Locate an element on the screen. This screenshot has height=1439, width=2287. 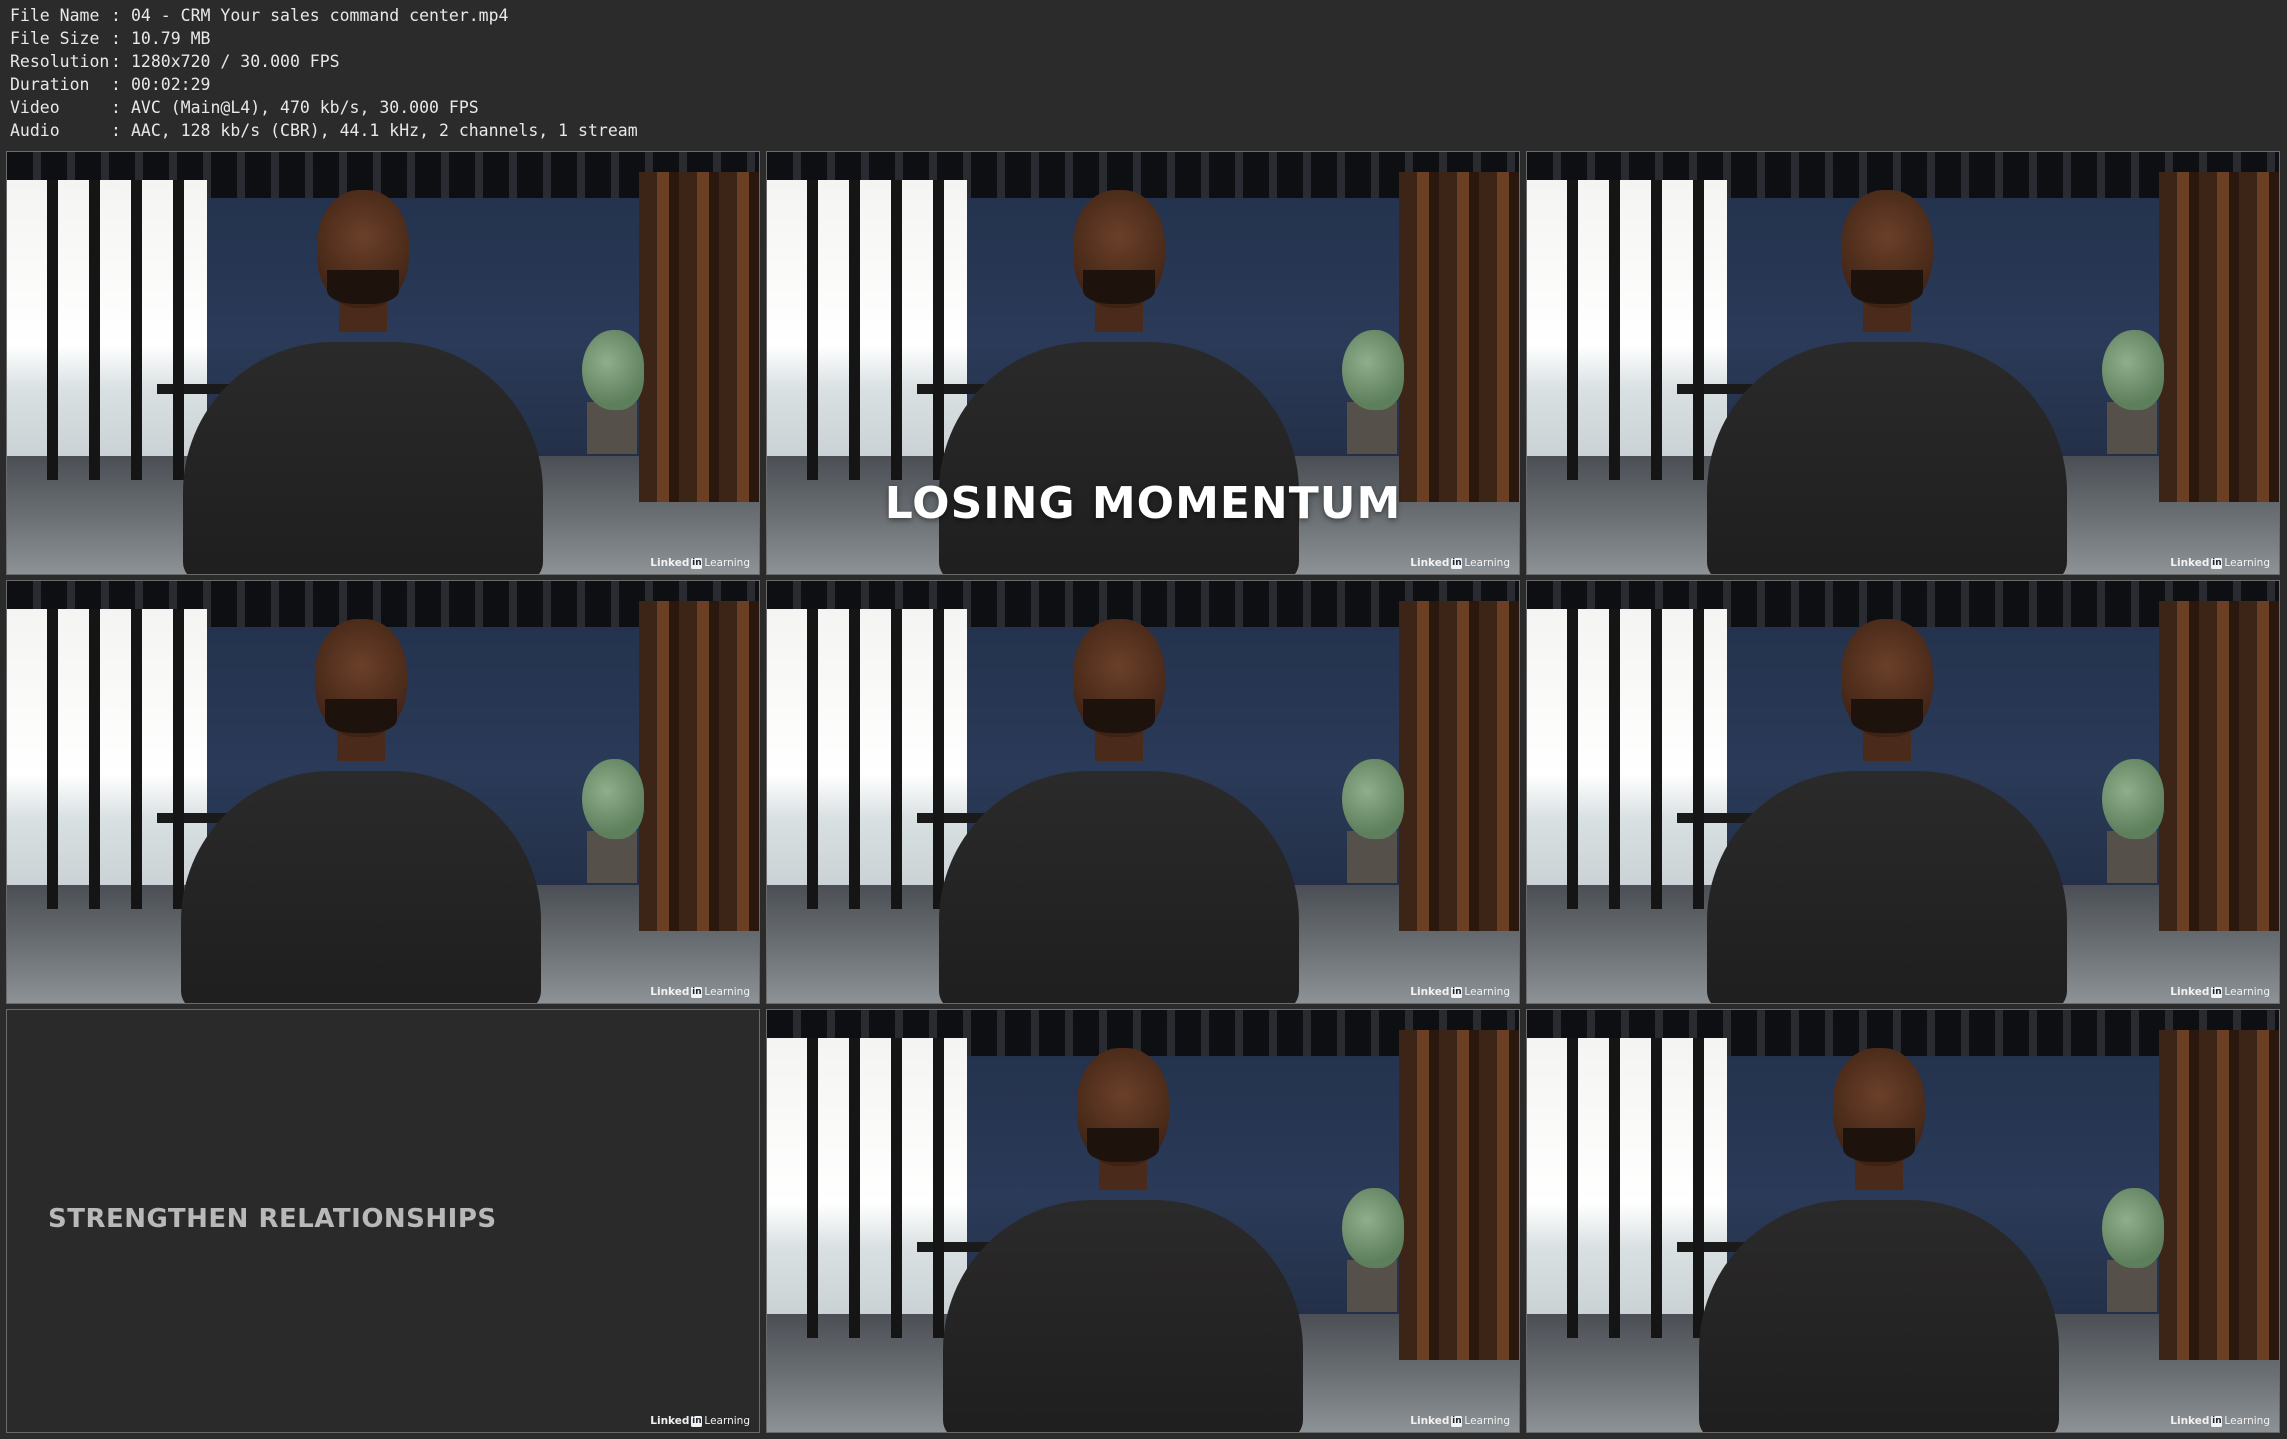
meta-row-file-size: File Size:10.79 MB is located at coordinates (324, 38).